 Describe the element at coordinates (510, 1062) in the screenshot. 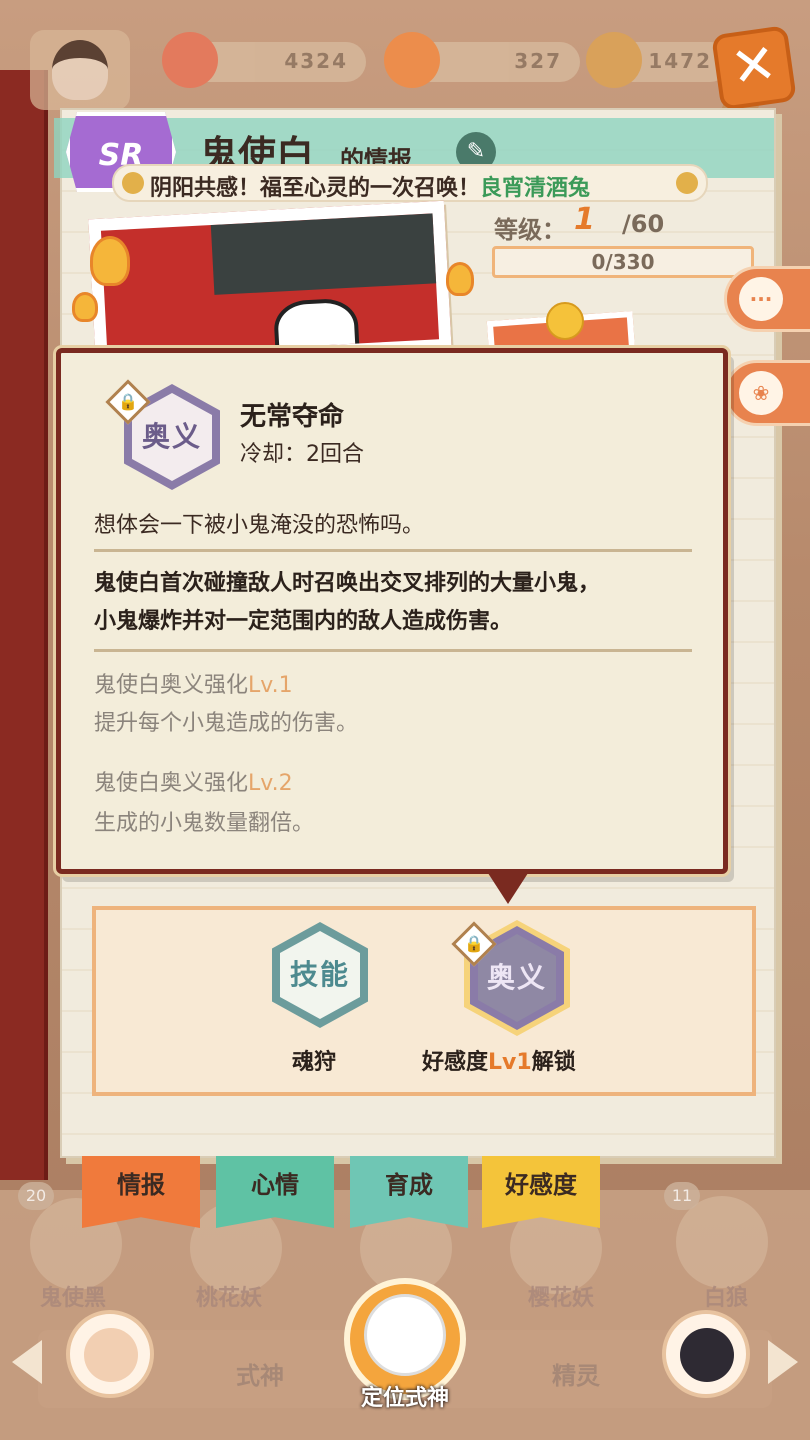

I see `unlock-level: Lv1` at that location.